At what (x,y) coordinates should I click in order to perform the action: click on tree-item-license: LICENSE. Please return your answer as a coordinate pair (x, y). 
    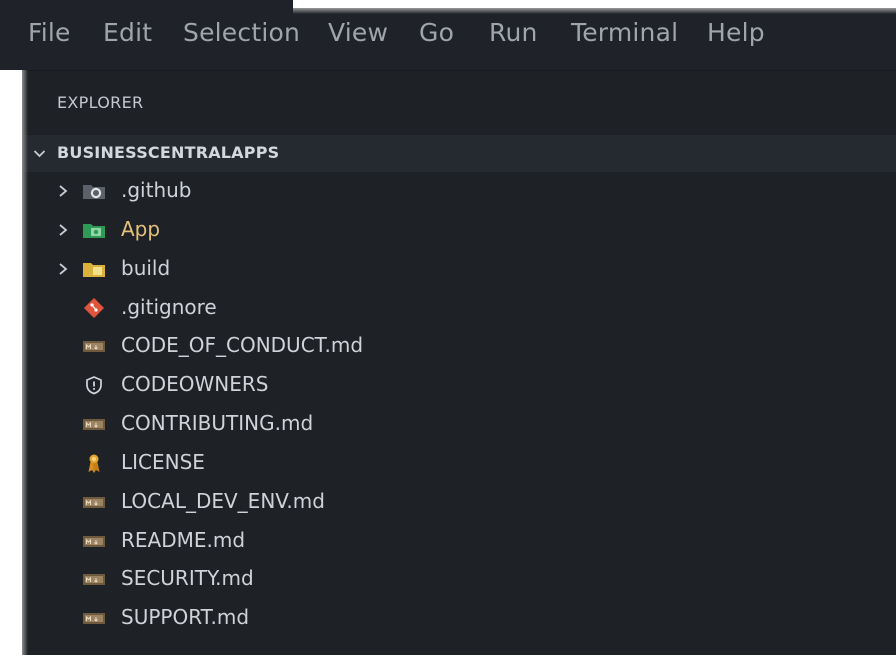
    Looking at the image, I should click on (459, 463).